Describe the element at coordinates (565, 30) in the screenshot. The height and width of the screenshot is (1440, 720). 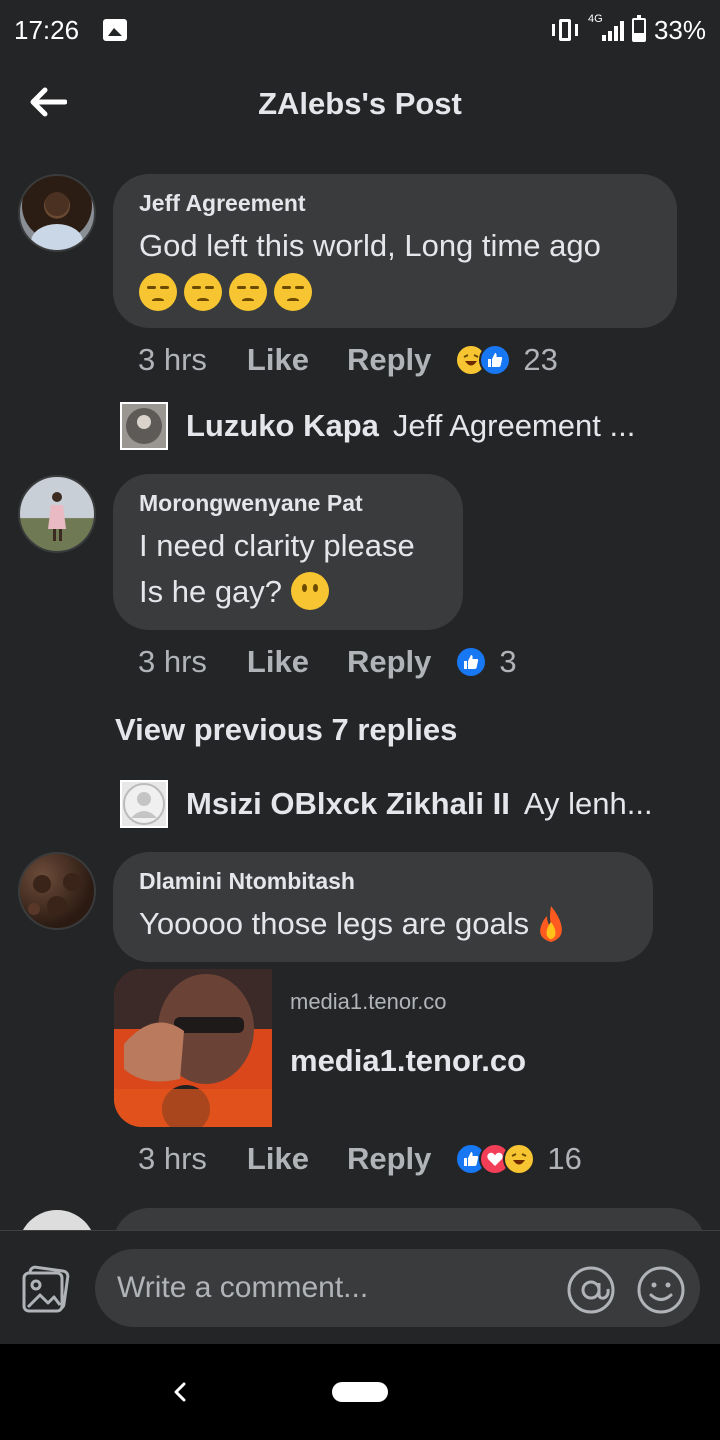
I see `vibrate-icon` at that location.